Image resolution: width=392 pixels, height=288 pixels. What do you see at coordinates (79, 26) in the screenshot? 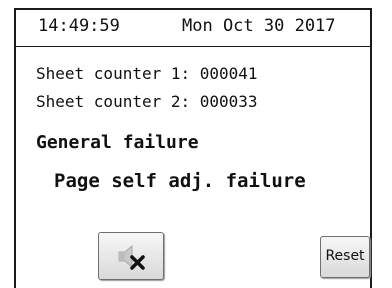
I see `clock-time: 14:49:59` at bounding box center [79, 26].